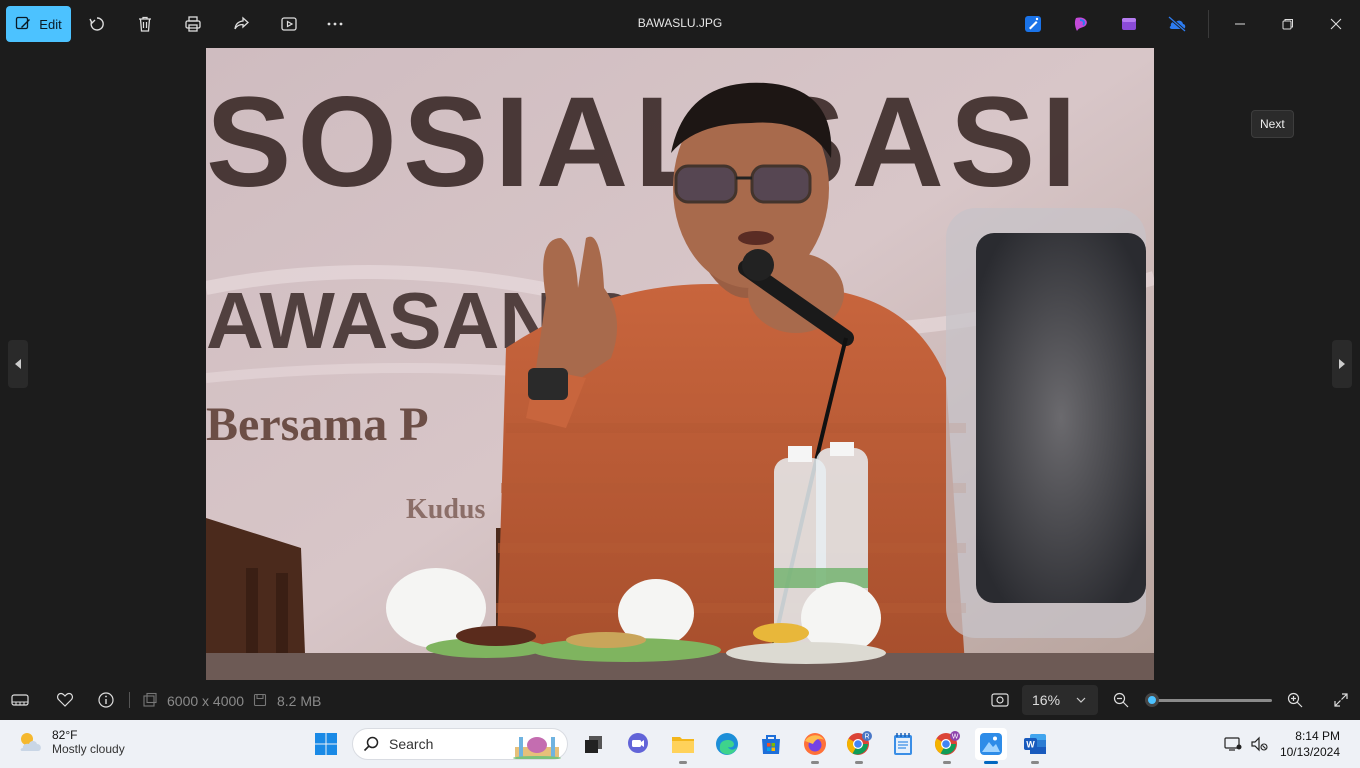  Describe the element at coordinates (866, 737) in the screenshot. I see `svg-text: R` at that location.